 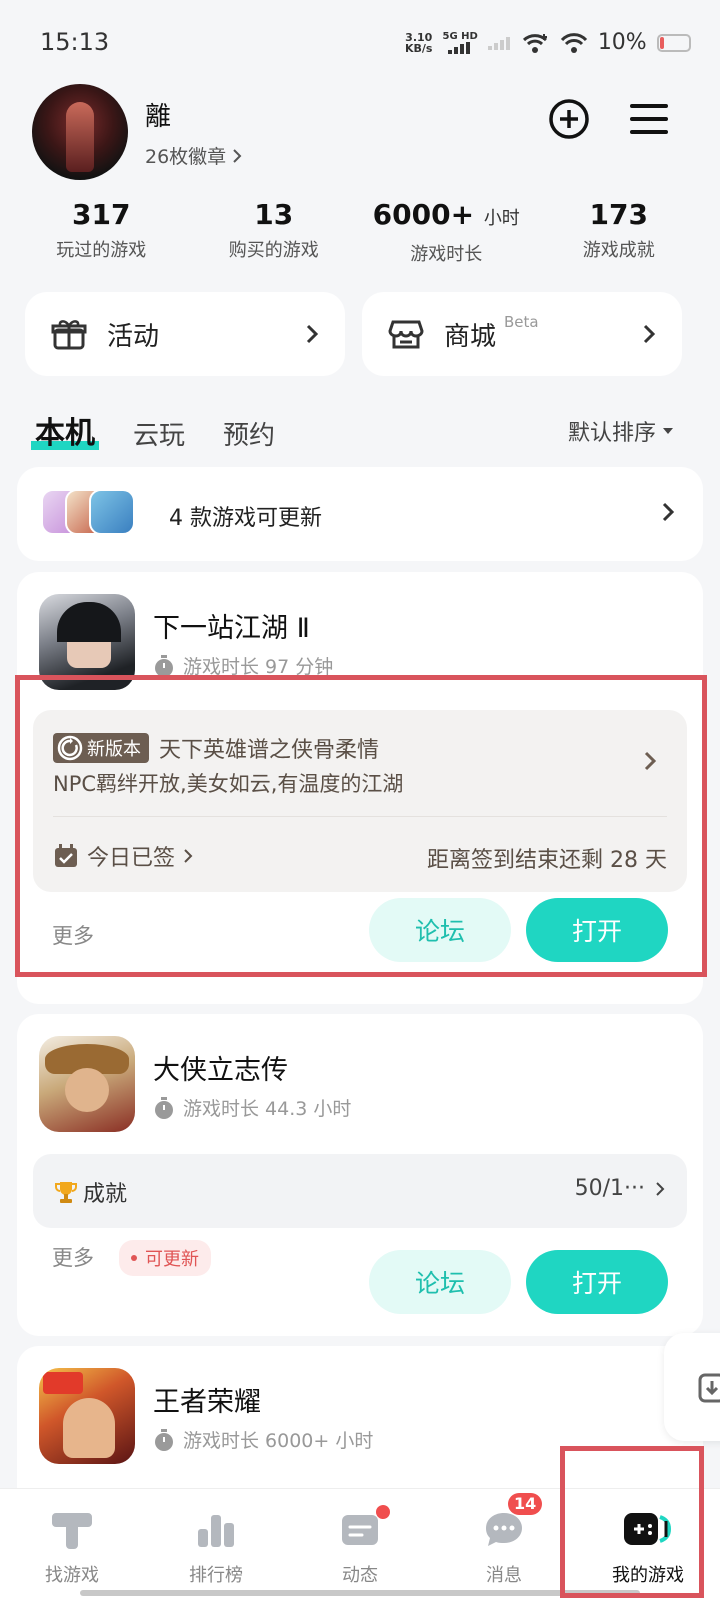 What do you see at coordinates (220, 1070) in the screenshot?
I see `game-name: 大侠立志传` at bounding box center [220, 1070].